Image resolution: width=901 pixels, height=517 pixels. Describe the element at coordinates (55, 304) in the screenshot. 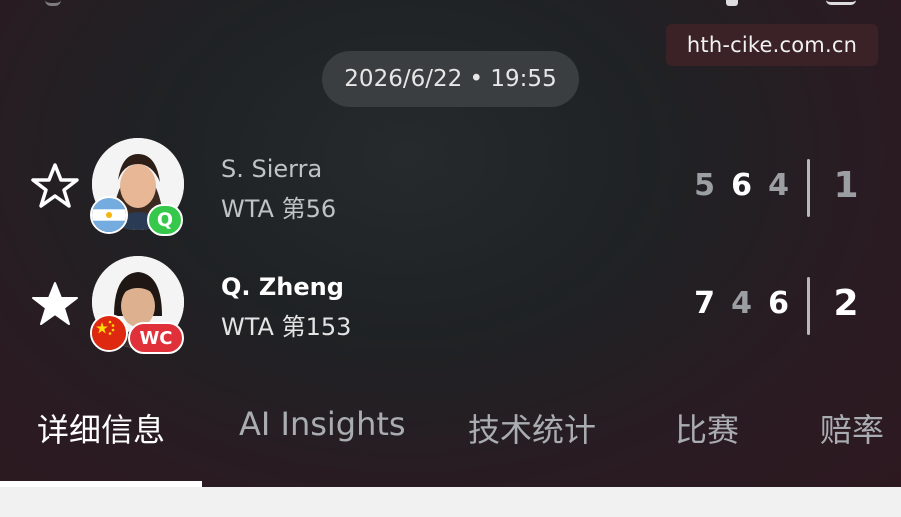

I see `star-filled-icon` at that location.